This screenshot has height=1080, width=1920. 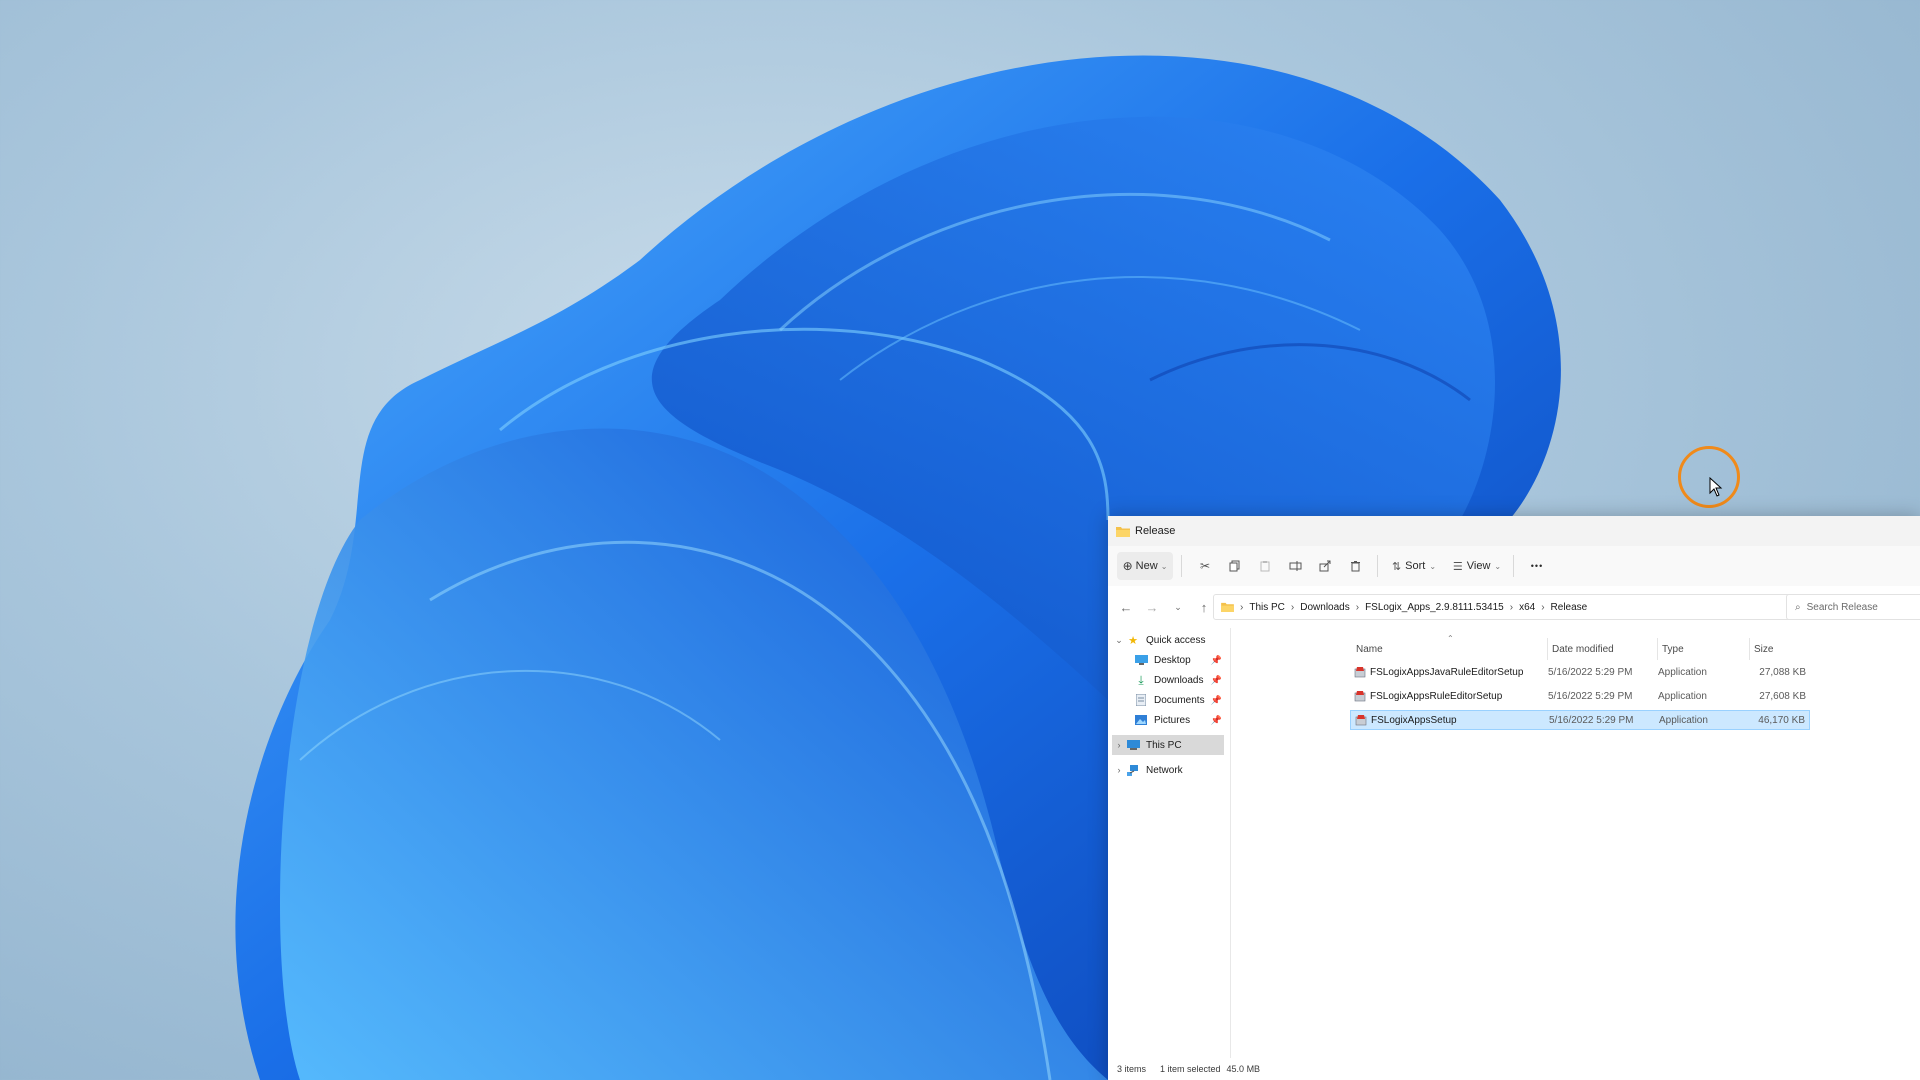 What do you see at coordinates (1369, 649) in the screenshot?
I see `column-label: Name` at bounding box center [1369, 649].